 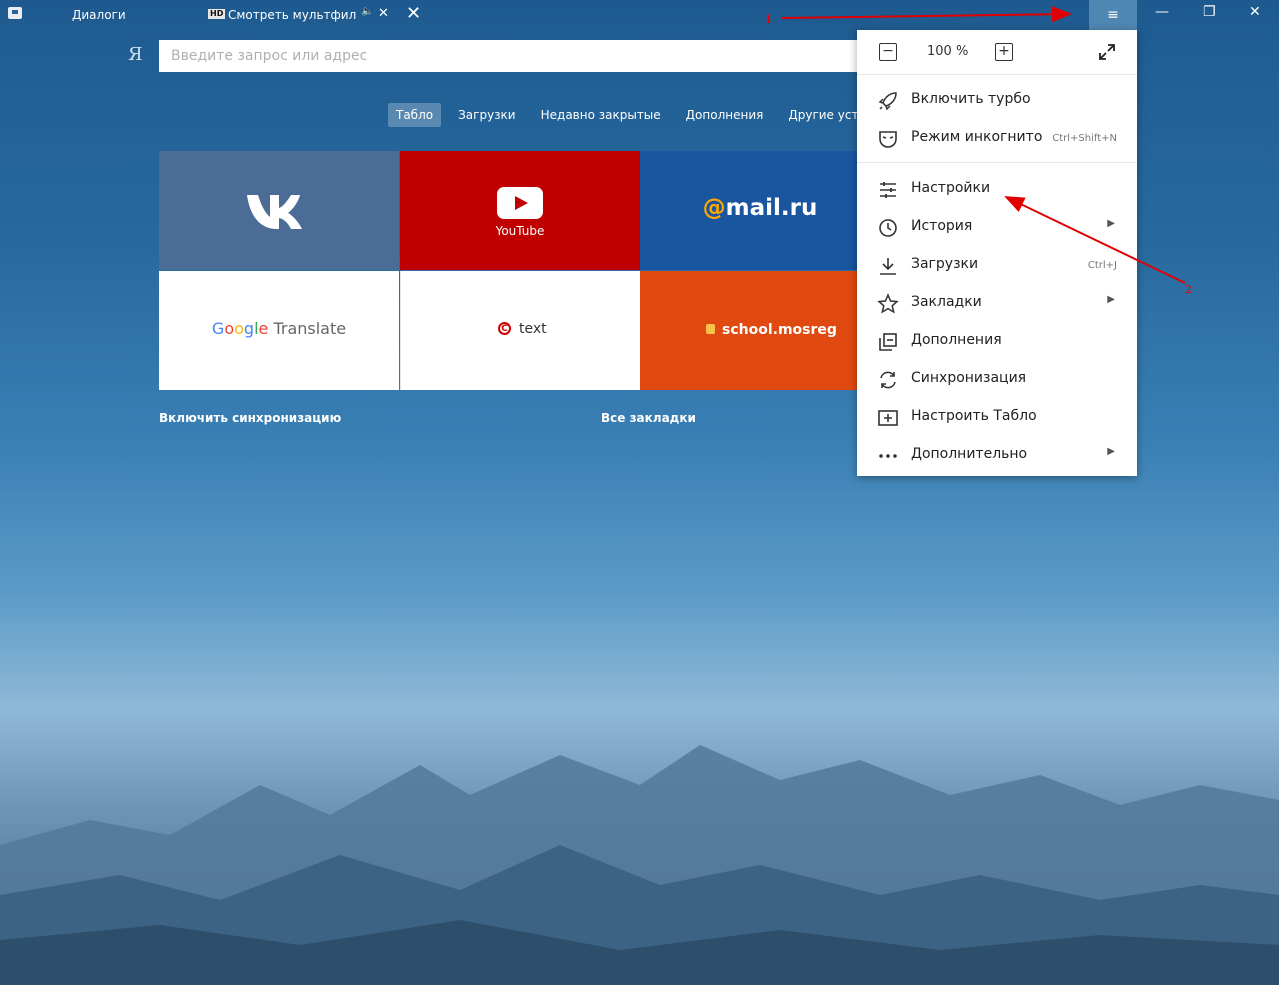 What do you see at coordinates (997, 265) in the screenshot?
I see `menu-item-downloads: Загрузки Ctrl+J` at bounding box center [997, 265].